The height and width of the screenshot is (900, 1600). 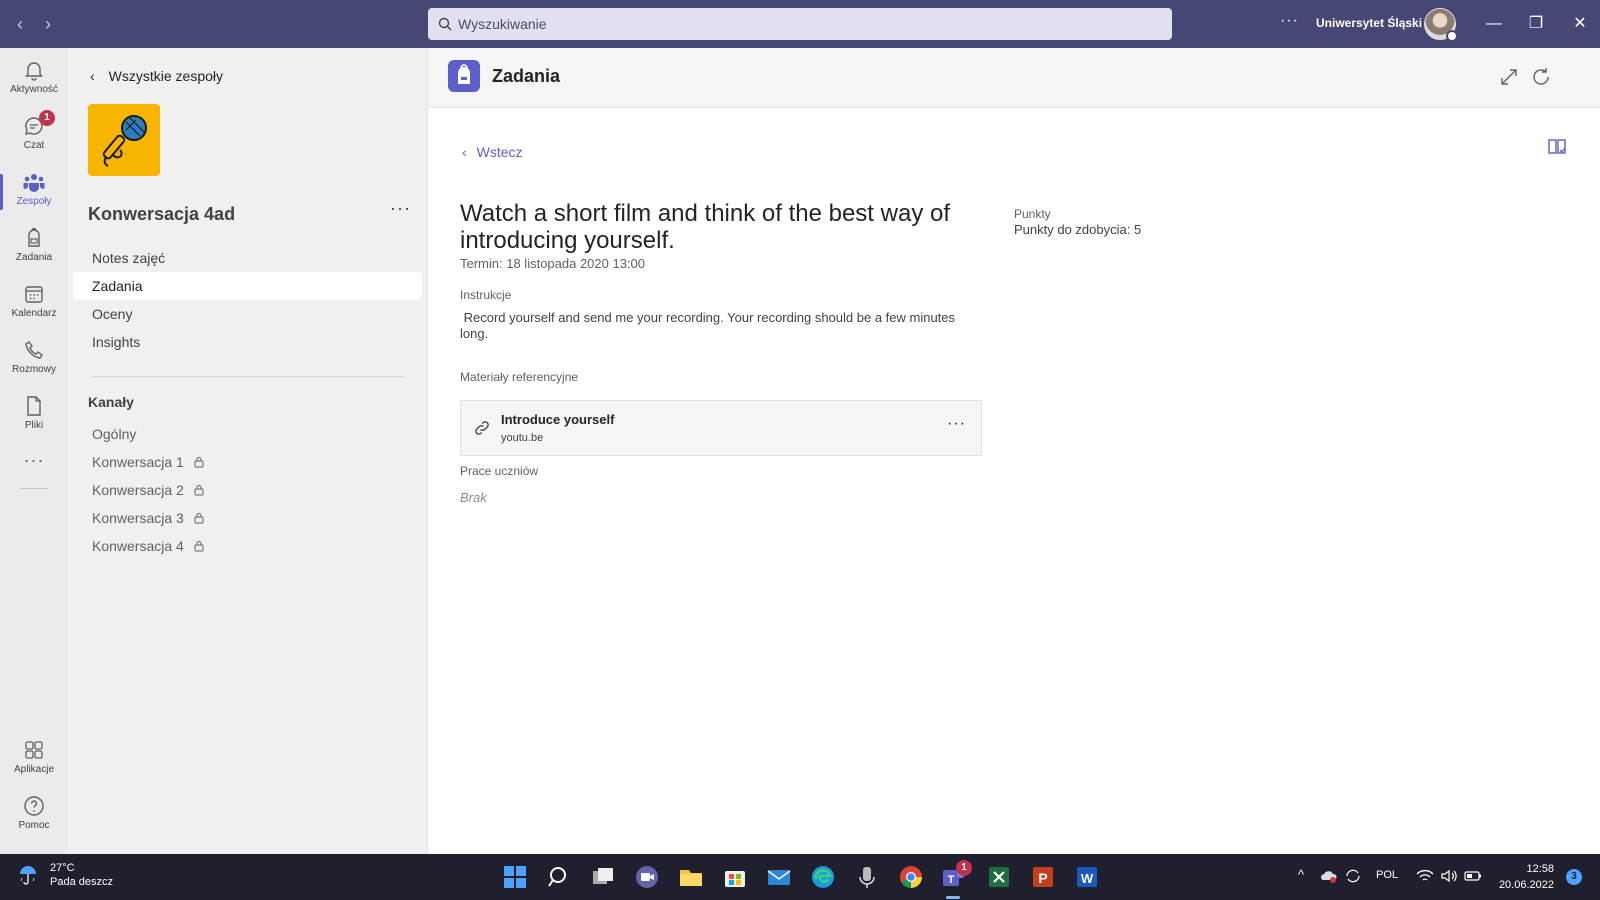 I want to click on due-date: Termin: 18 listopada 2020 13:00, so click(x=553, y=263).